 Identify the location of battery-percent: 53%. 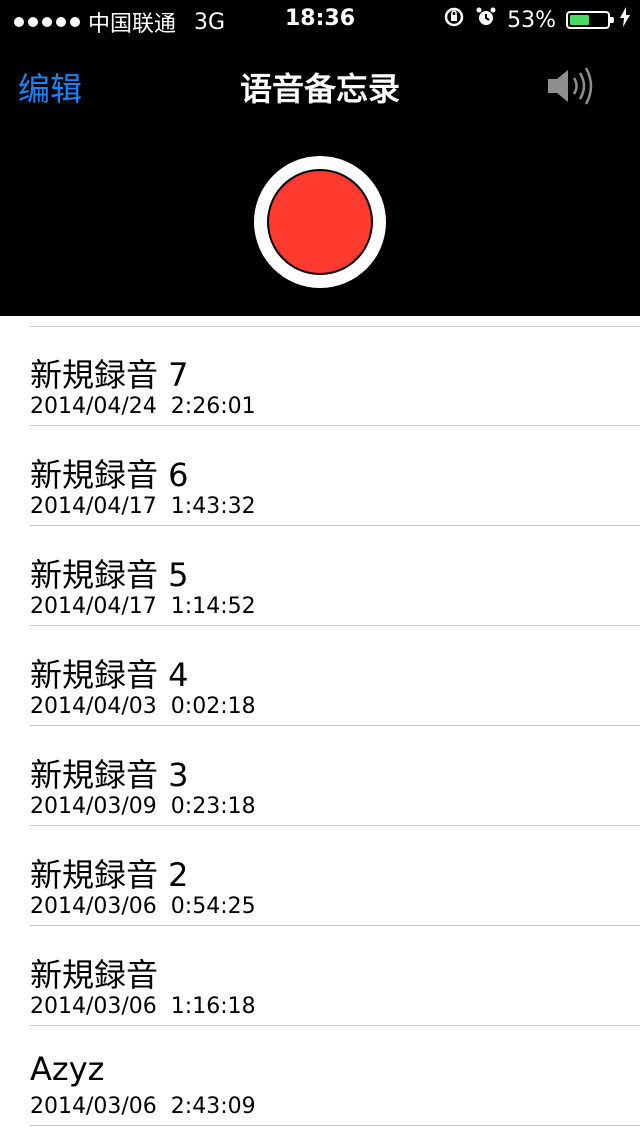
(531, 20).